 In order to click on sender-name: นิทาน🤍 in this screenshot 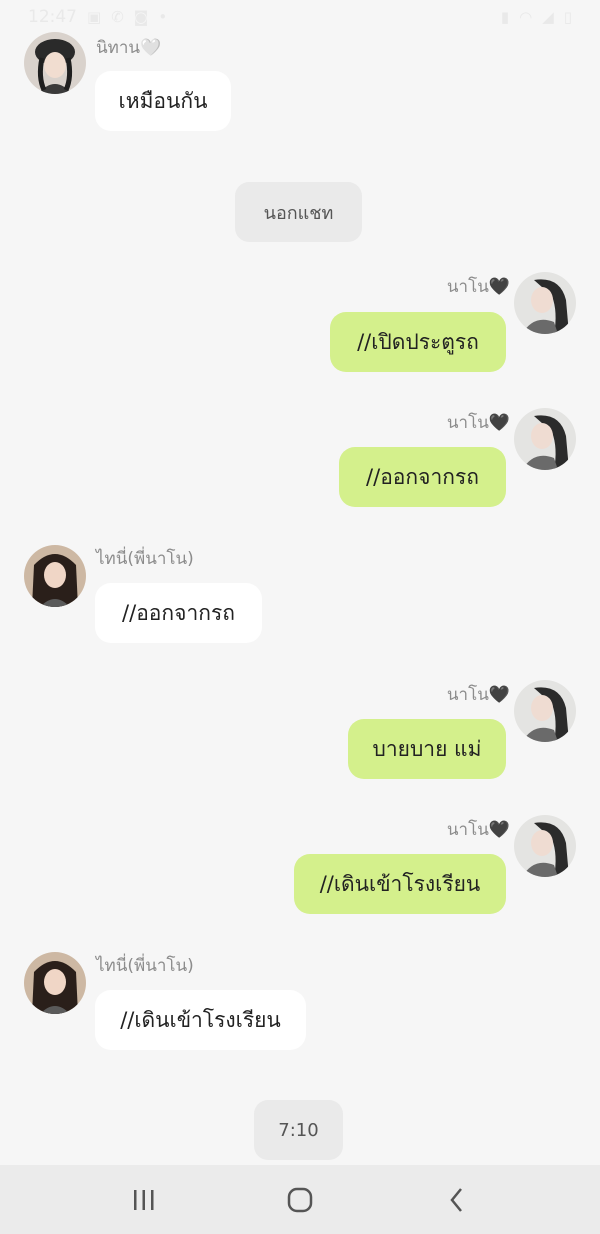, I will do `click(129, 48)`.